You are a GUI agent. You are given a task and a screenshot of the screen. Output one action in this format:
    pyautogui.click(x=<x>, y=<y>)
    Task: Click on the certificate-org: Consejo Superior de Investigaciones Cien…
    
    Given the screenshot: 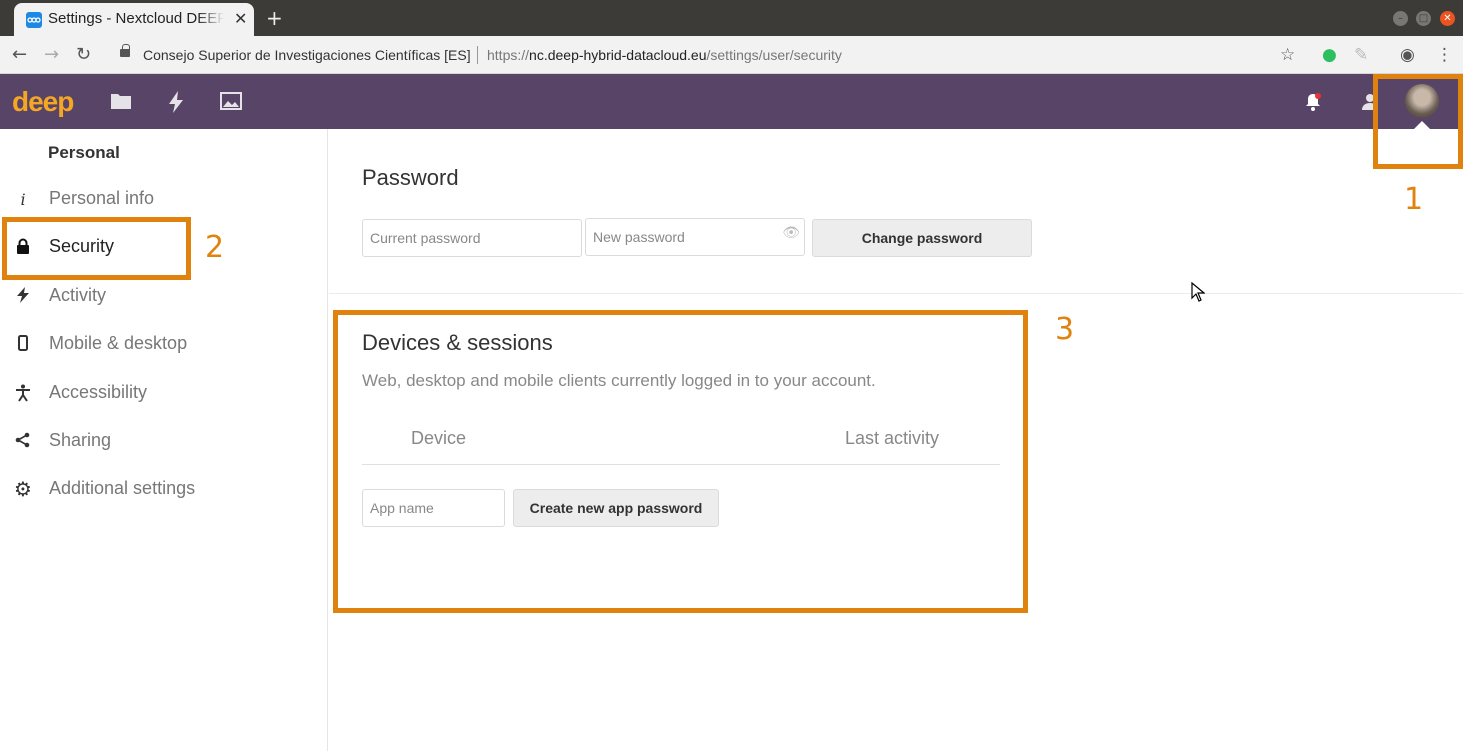 What is the action you would take?
    pyautogui.click(x=307, y=55)
    